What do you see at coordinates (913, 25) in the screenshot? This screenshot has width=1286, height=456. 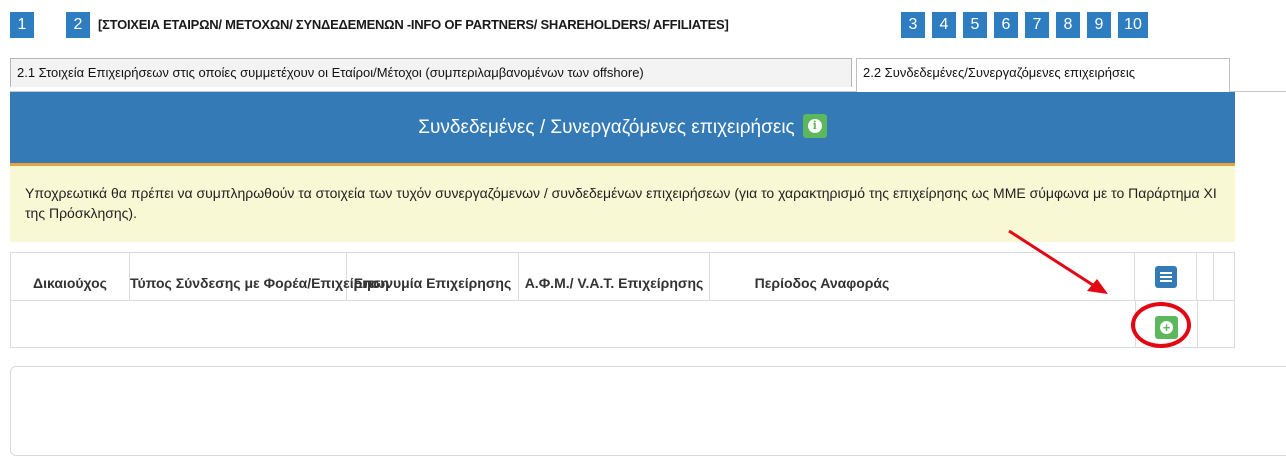 I see `step-tab-3: 3` at bounding box center [913, 25].